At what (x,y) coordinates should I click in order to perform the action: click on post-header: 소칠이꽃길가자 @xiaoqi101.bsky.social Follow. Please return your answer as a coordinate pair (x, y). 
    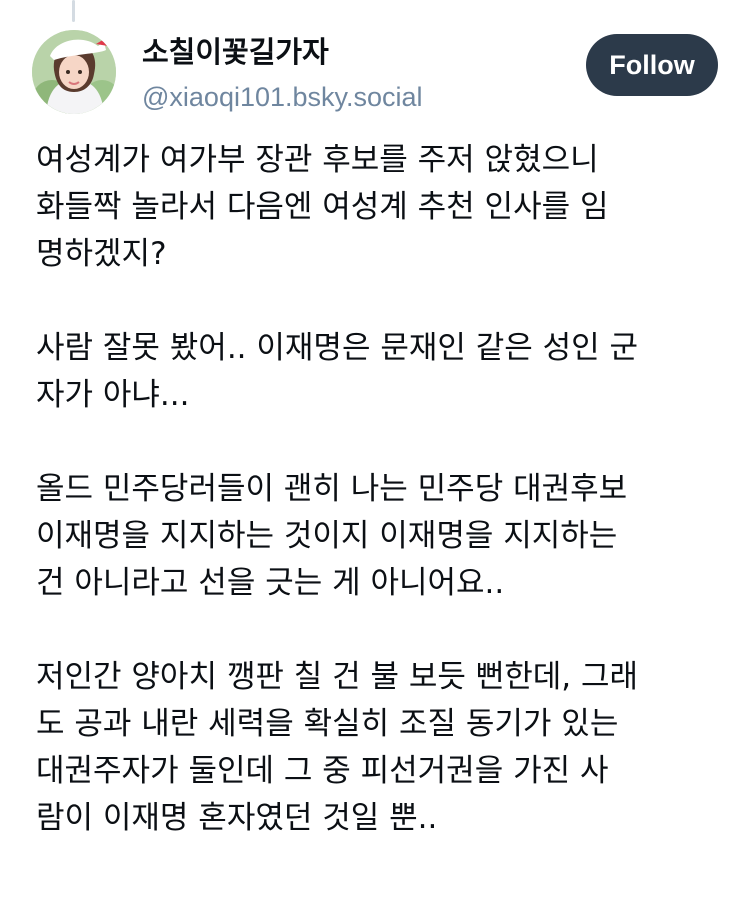
    Looking at the image, I should click on (375, 75).